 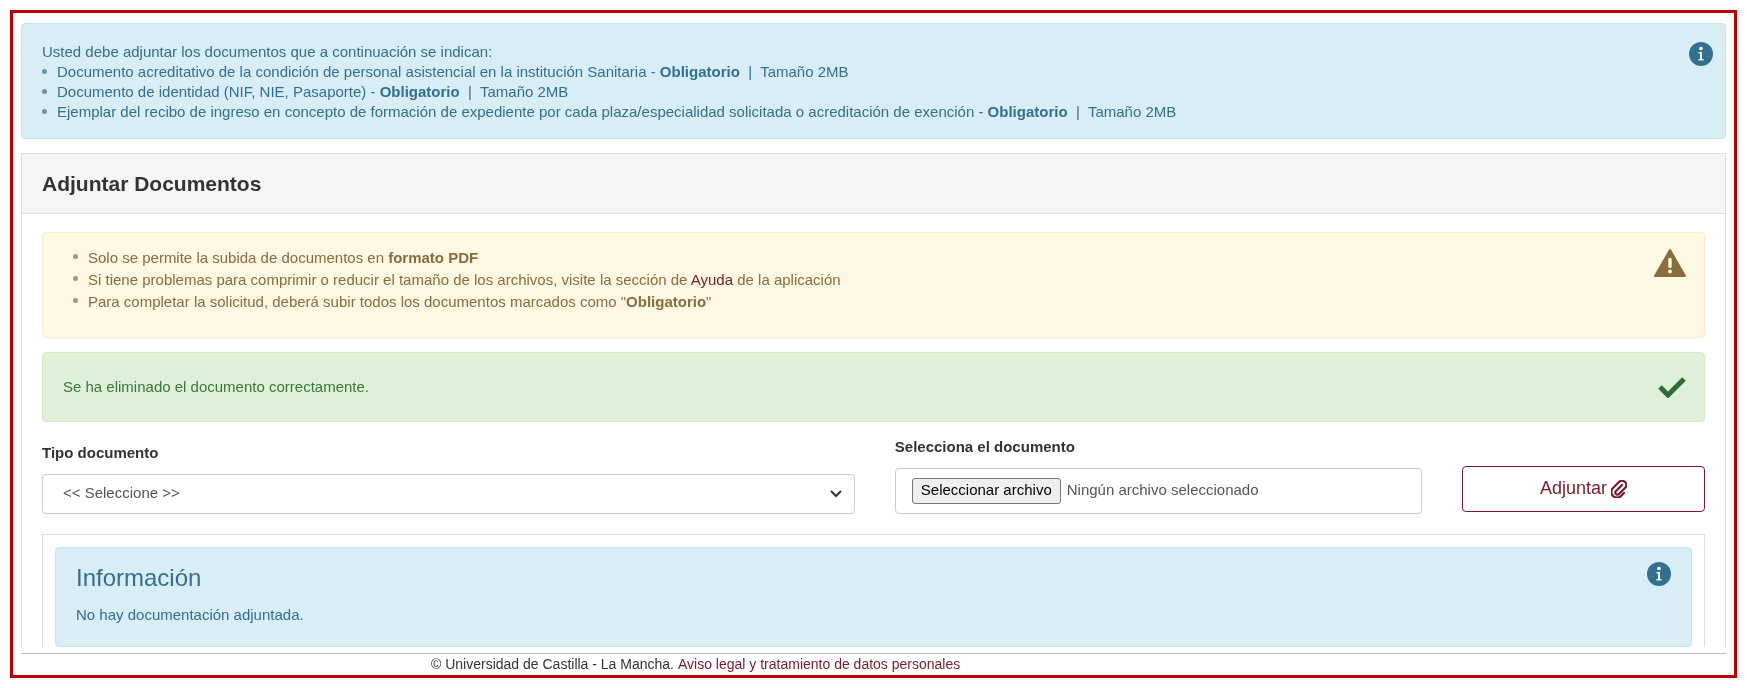 What do you see at coordinates (819, 664) in the screenshot?
I see `legal-link: Aviso legal y tratamiento de datos personales` at bounding box center [819, 664].